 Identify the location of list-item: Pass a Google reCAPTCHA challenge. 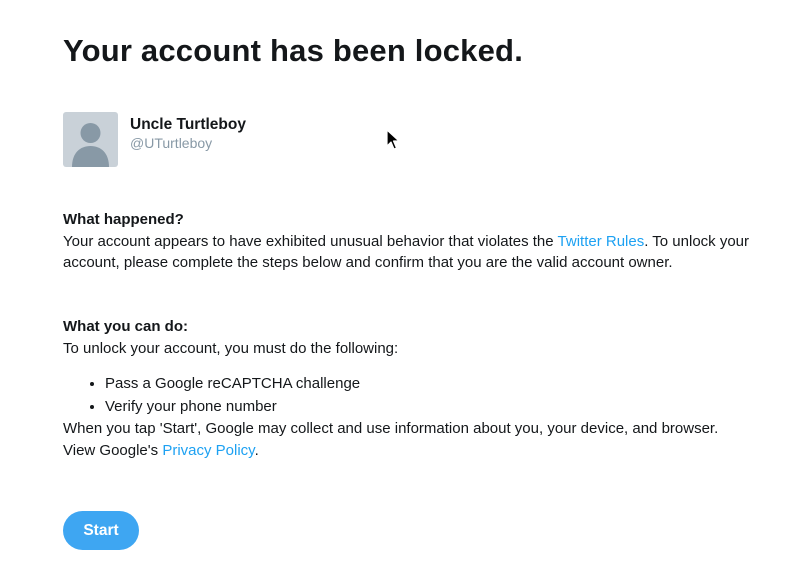
(429, 383).